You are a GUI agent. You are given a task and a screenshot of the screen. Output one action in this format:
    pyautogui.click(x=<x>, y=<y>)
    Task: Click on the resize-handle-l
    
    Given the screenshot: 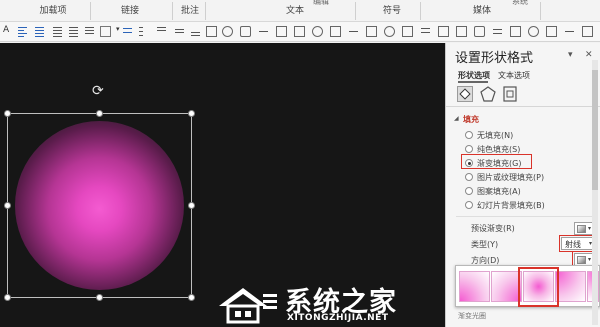 What is the action you would take?
    pyautogui.click(x=7, y=205)
    